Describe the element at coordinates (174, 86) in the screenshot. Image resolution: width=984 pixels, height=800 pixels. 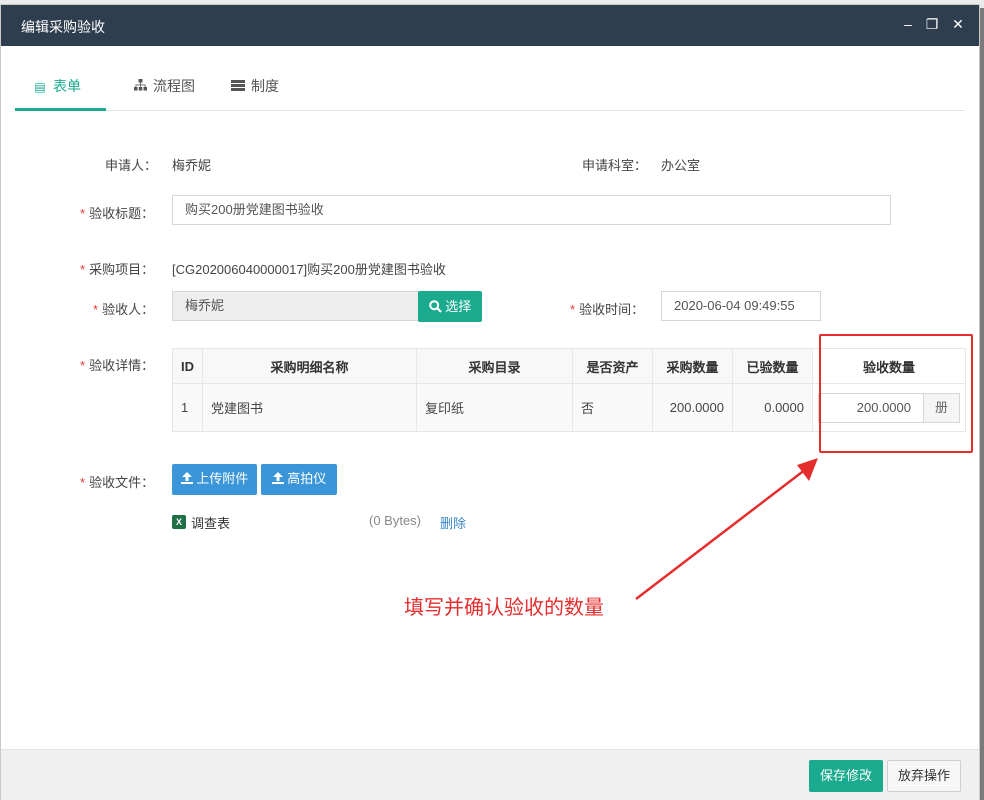
I see `tab-label: 流程图` at that location.